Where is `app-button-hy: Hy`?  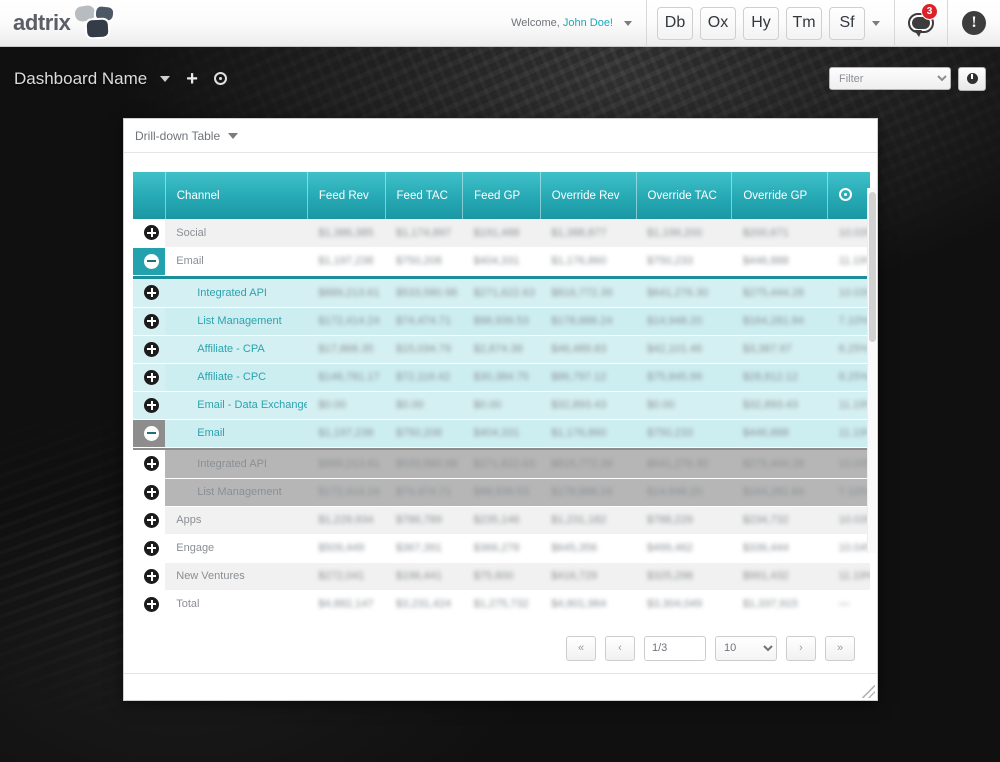
app-button-hy: Hy is located at coordinates (761, 23).